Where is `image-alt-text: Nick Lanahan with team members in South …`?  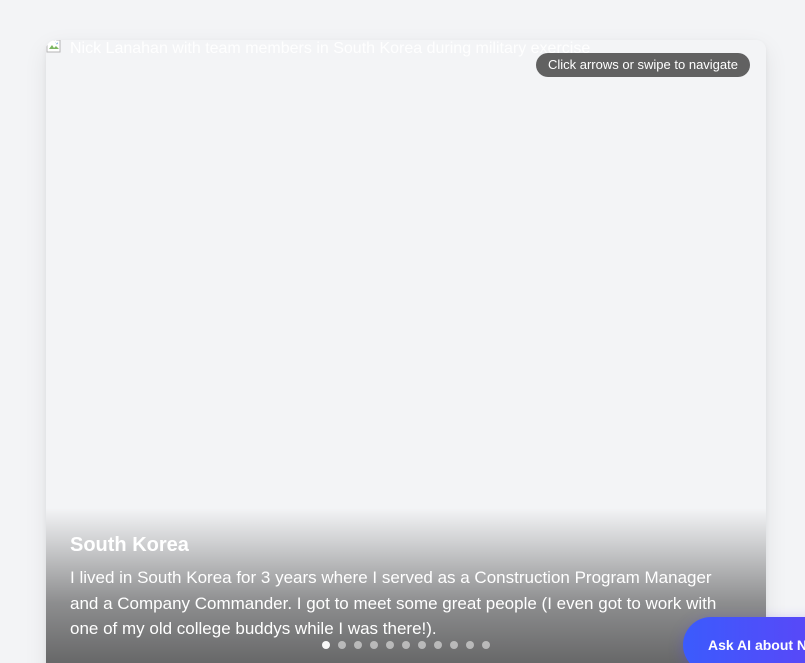
image-alt-text: Nick Lanahan with team members in South … is located at coordinates (330, 48).